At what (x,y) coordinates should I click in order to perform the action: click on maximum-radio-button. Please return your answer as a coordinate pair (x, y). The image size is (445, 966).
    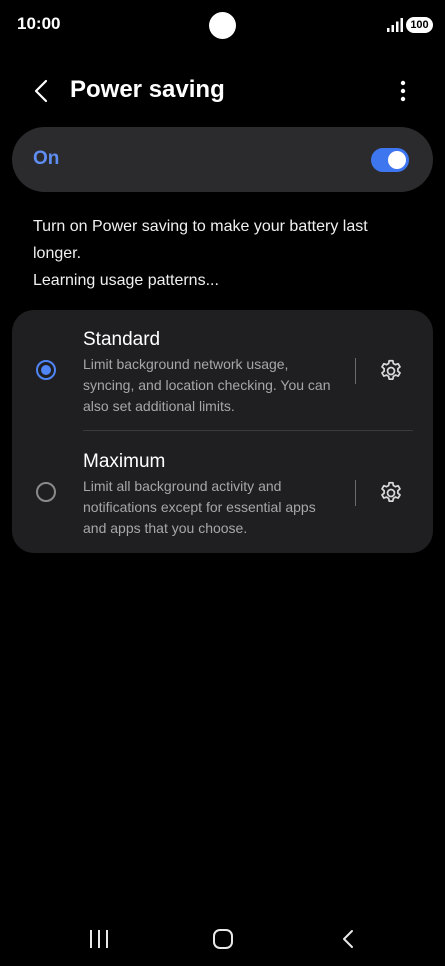
    Looking at the image, I should click on (46, 492).